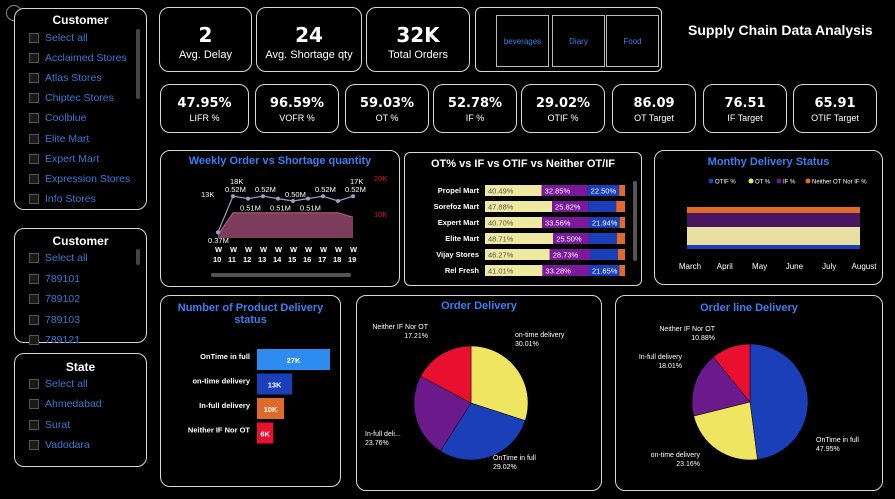 This screenshot has height=499, width=895. I want to click on kpi-value: 52.78%, so click(475, 103).